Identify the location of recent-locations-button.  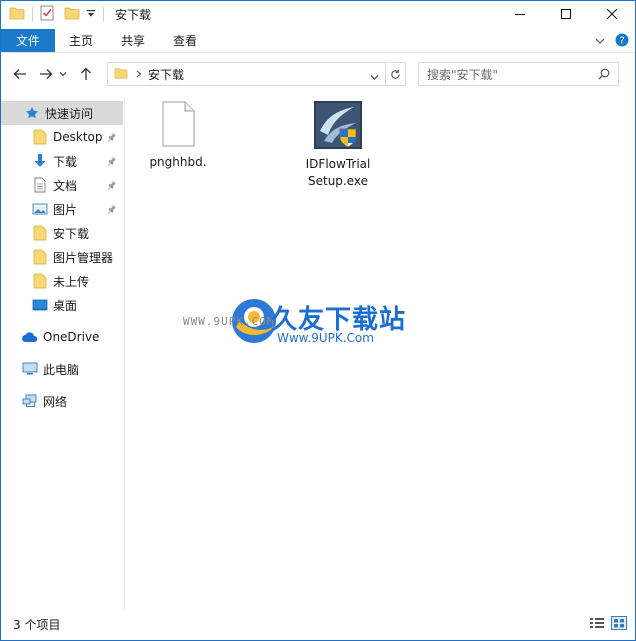
(63, 74).